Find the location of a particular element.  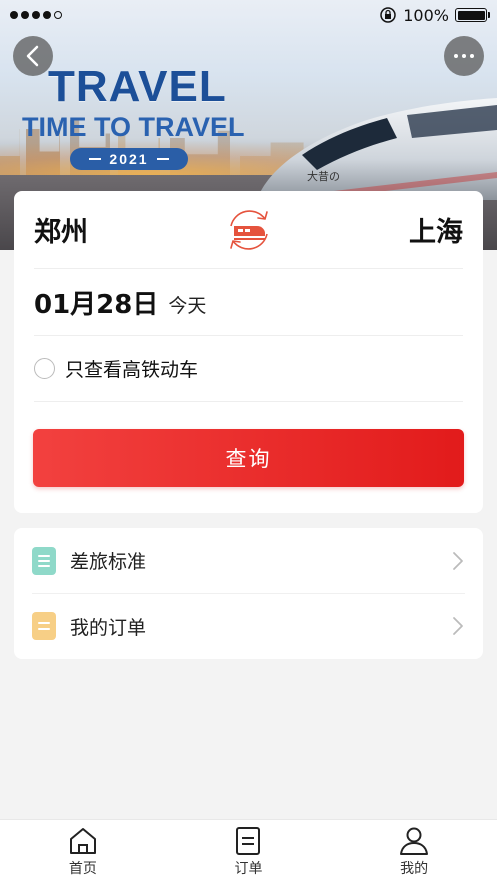

train-text: 大昔の is located at coordinates (323, 176).